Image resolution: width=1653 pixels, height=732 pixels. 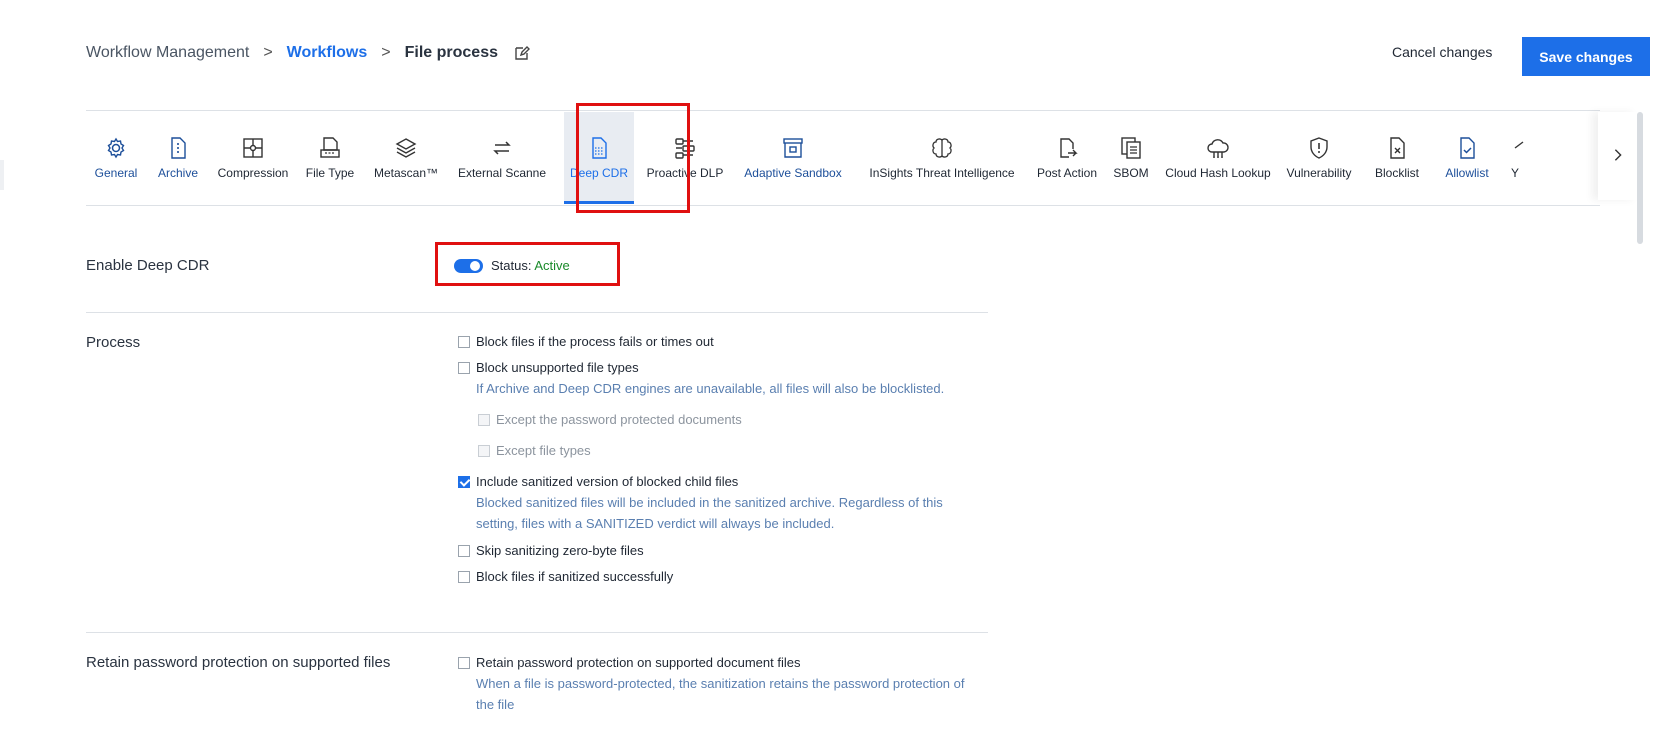 I want to click on tab-insights-threat-intelligence: InSights Threat Intelligence, so click(x=942, y=158).